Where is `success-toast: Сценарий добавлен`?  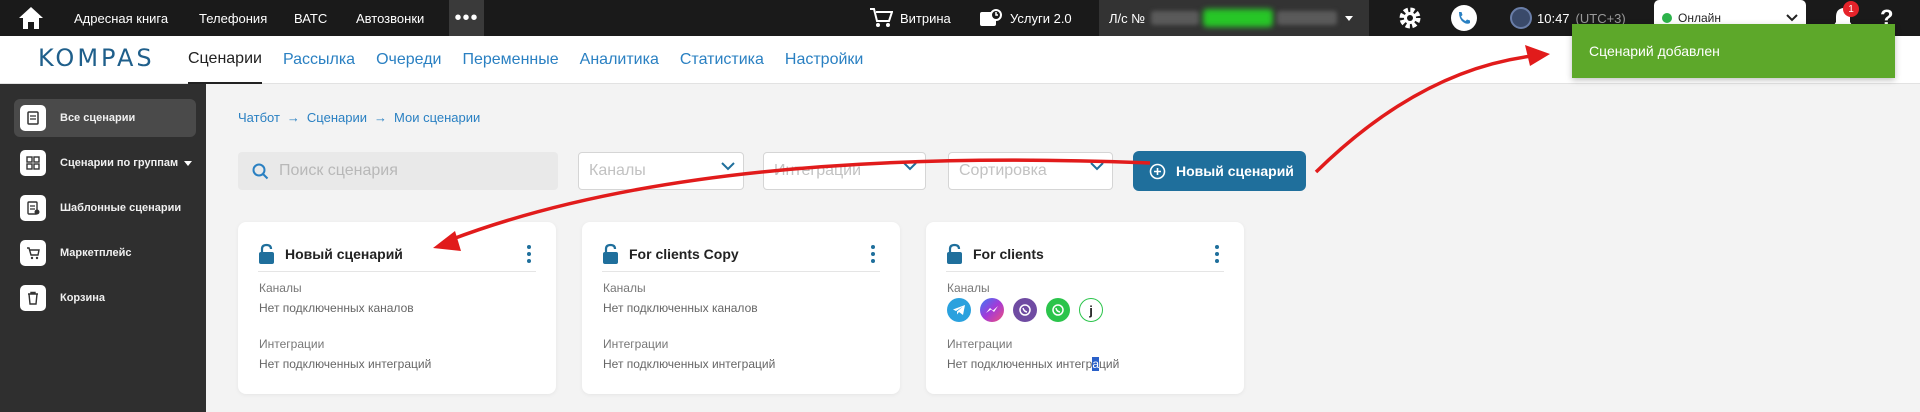 success-toast: Сценарий добавлен is located at coordinates (1733, 51).